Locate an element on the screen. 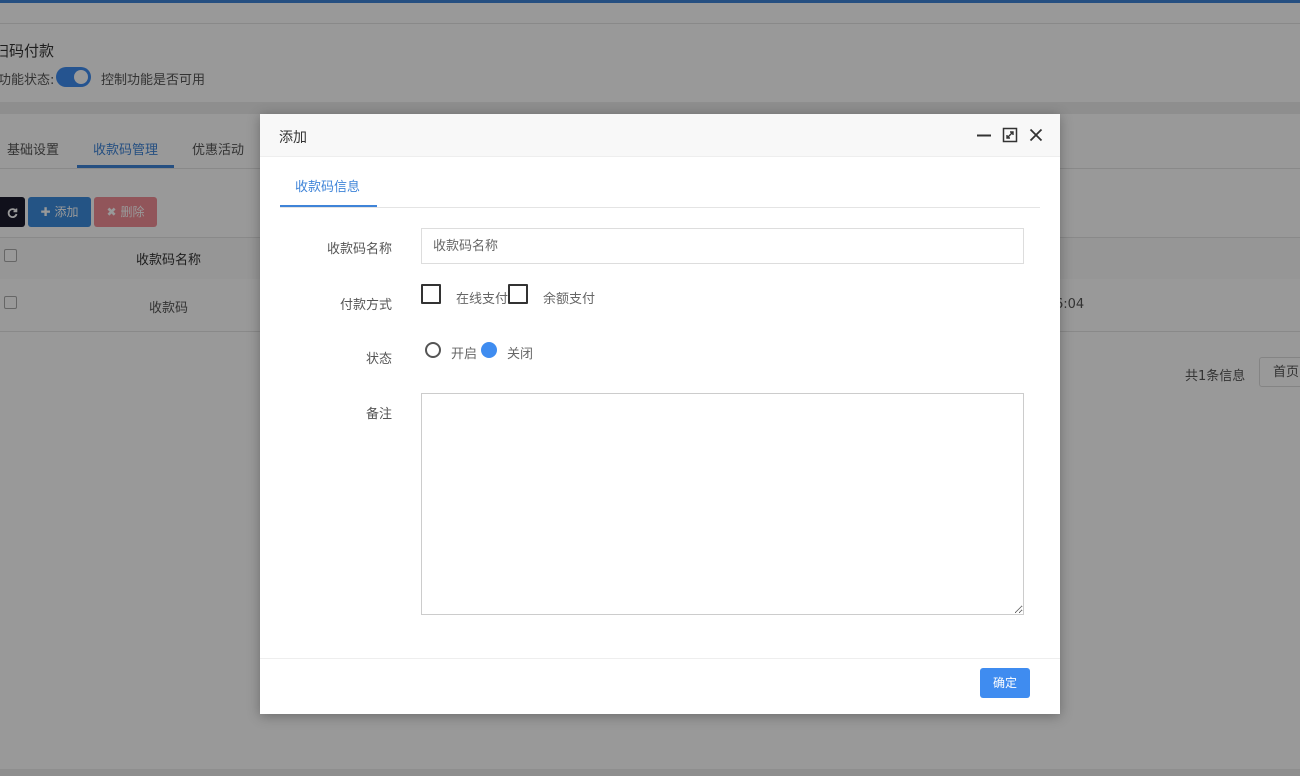  name-input is located at coordinates (722, 246).